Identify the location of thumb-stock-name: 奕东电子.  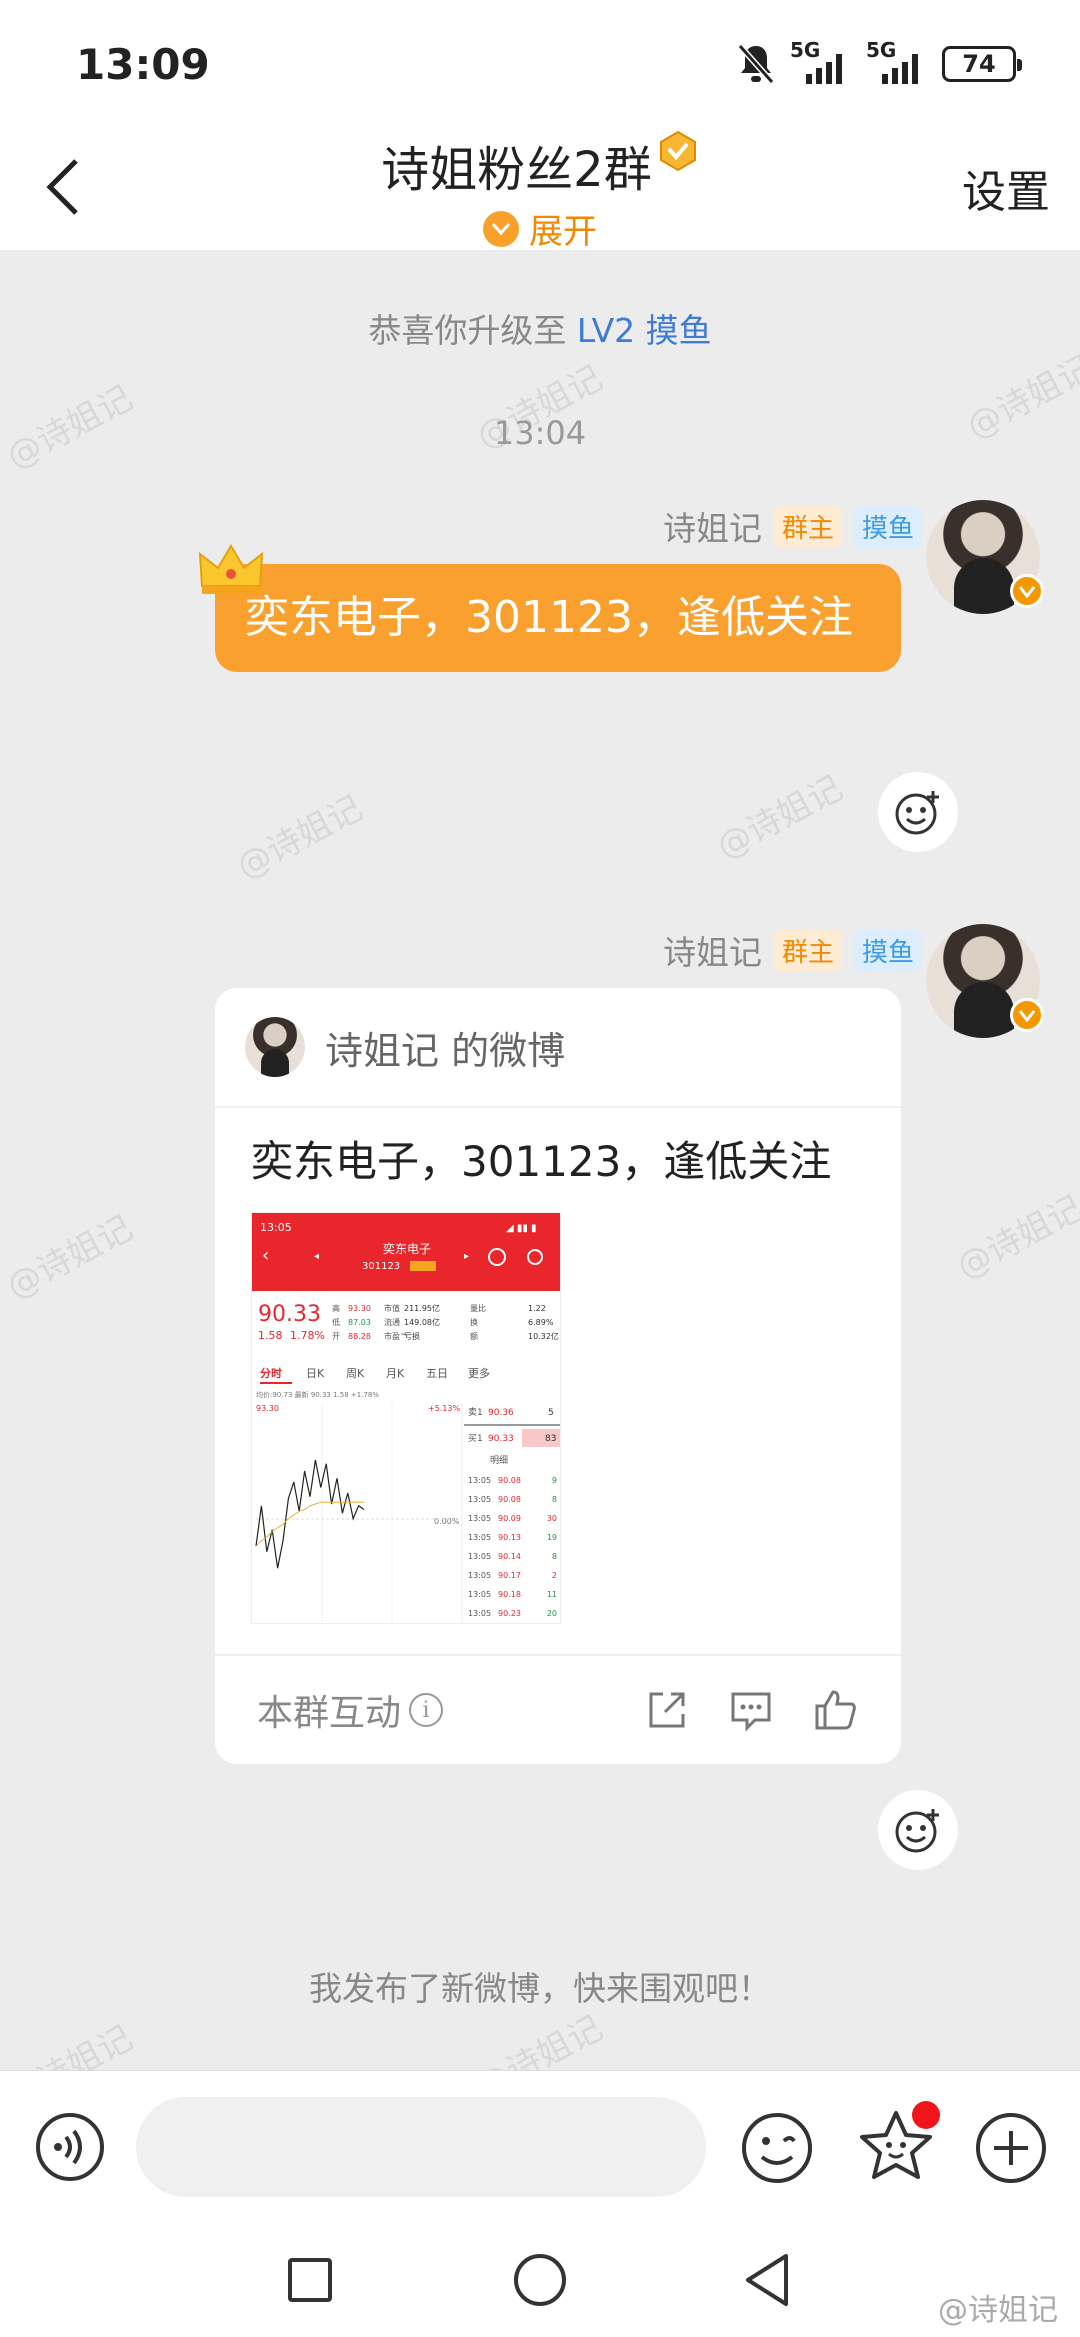
(407, 1248).